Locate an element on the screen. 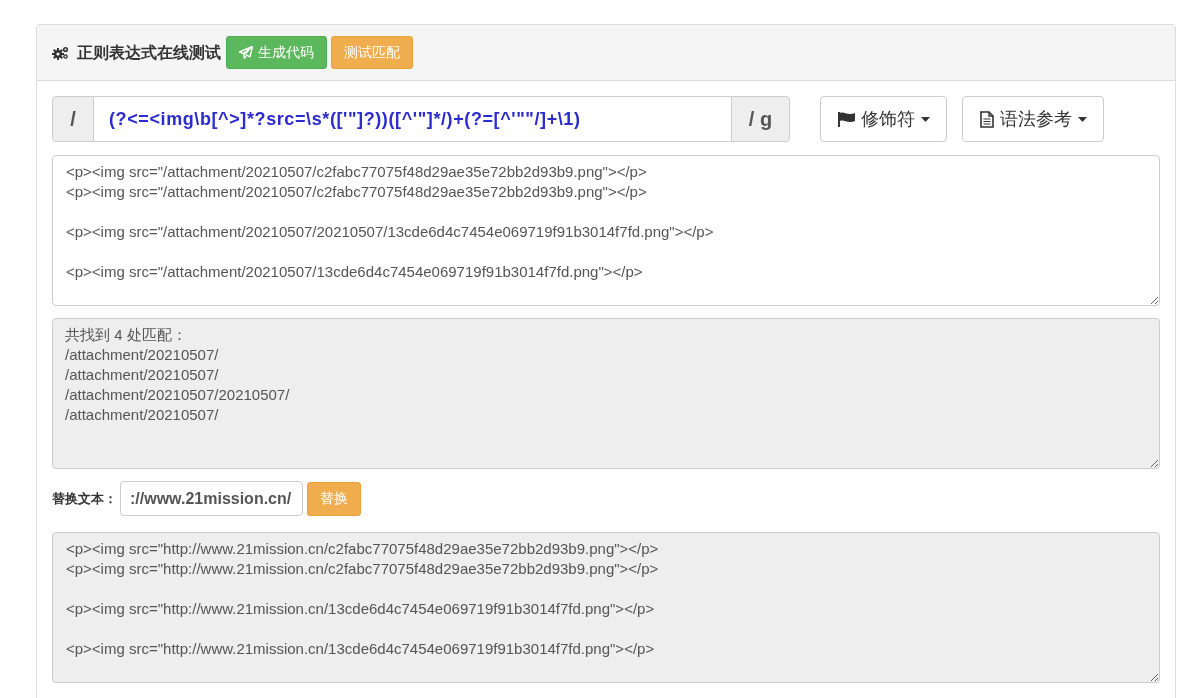 The image size is (1181, 698). replace-text-input-field: ://www.21mission.cn/ is located at coordinates (211, 498).